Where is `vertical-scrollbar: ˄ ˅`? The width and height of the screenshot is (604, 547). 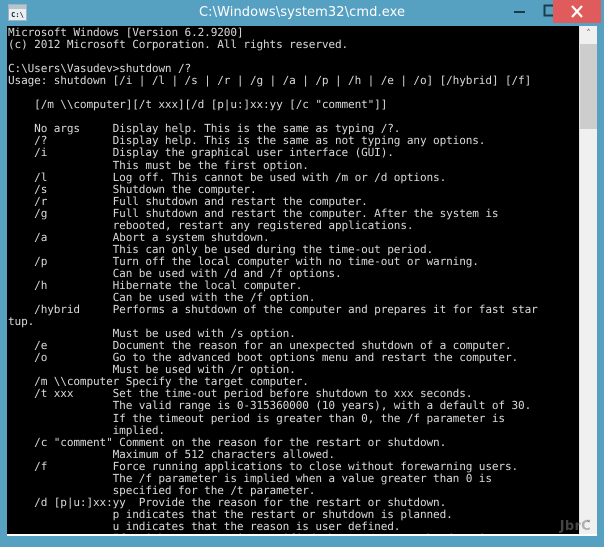 vertical-scrollbar: ˄ ˅ is located at coordinates (588, 280).